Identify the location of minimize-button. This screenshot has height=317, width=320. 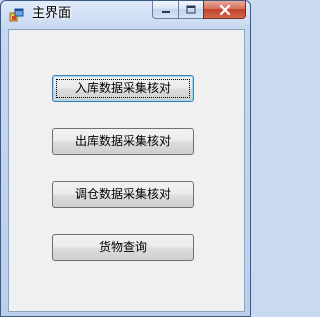
(165, 10).